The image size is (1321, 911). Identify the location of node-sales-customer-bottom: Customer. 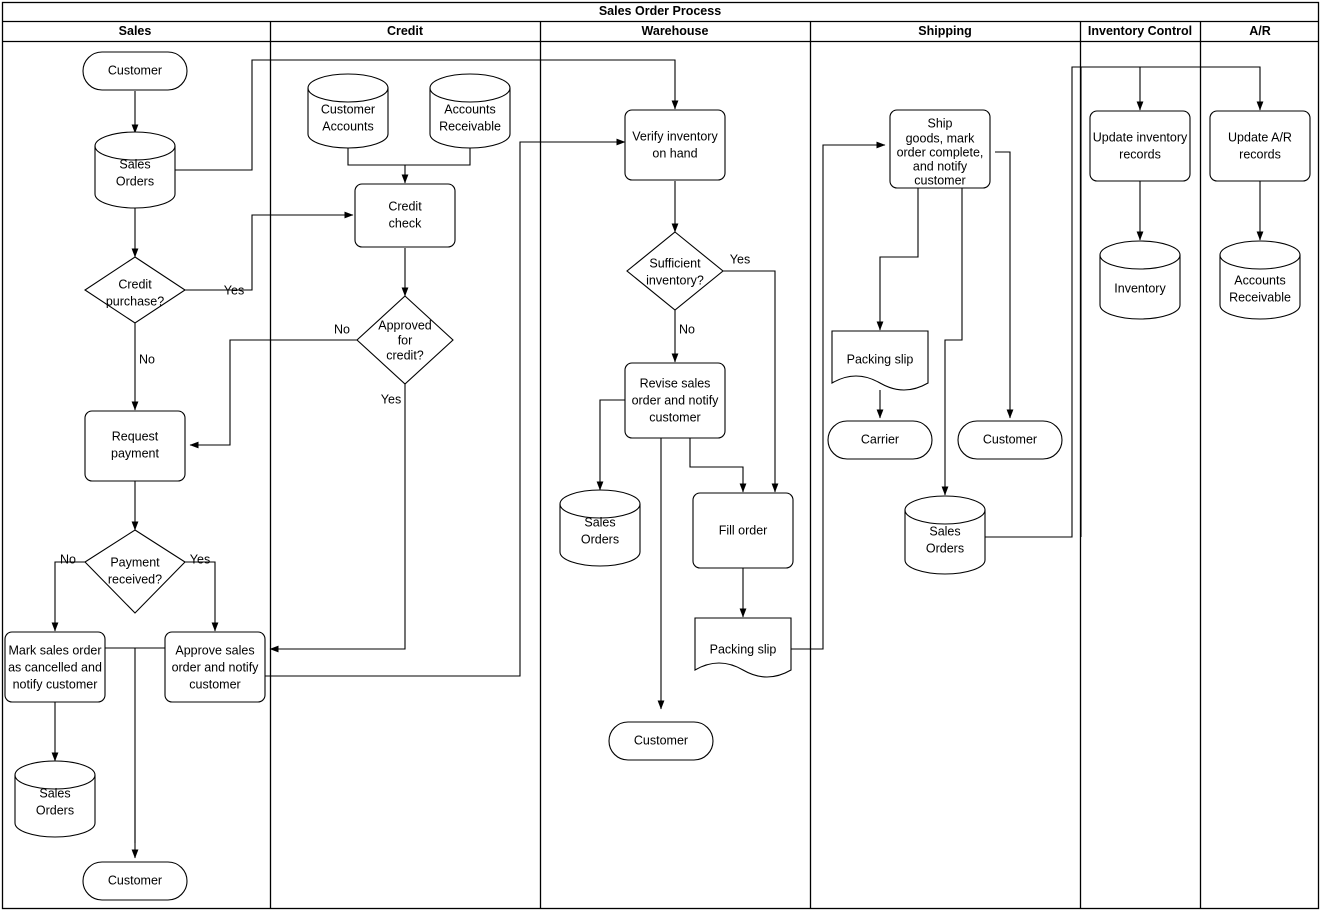
(135, 881).